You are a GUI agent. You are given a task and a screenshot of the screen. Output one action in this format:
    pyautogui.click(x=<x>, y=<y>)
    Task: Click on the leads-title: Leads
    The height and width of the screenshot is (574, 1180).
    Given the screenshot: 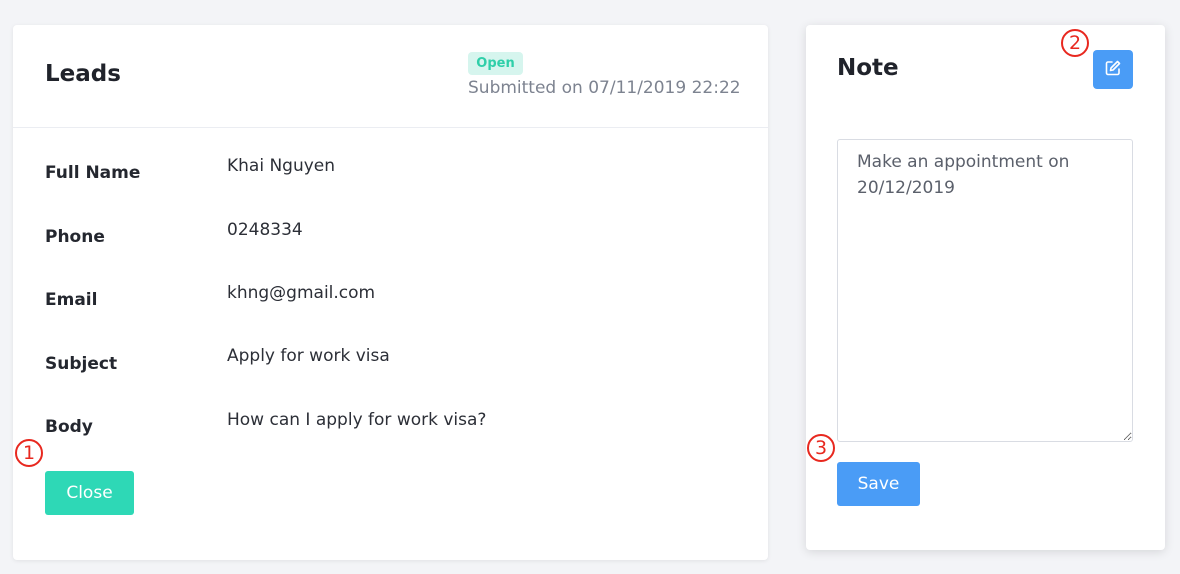 What is the action you would take?
    pyautogui.click(x=83, y=74)
    